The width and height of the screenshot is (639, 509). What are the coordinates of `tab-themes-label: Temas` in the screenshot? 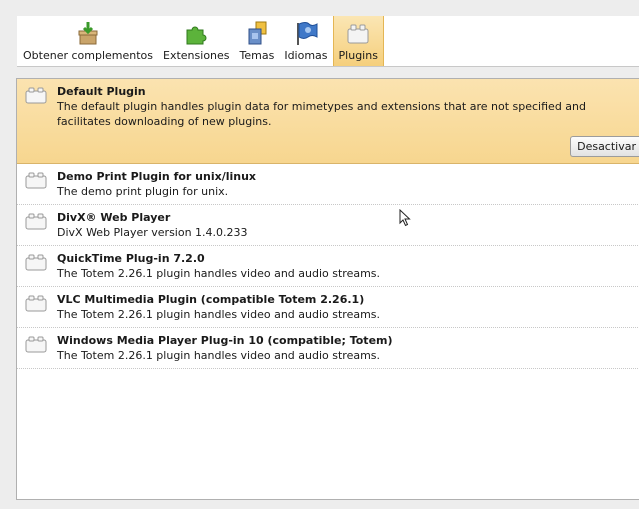 It's located at (257, 55).